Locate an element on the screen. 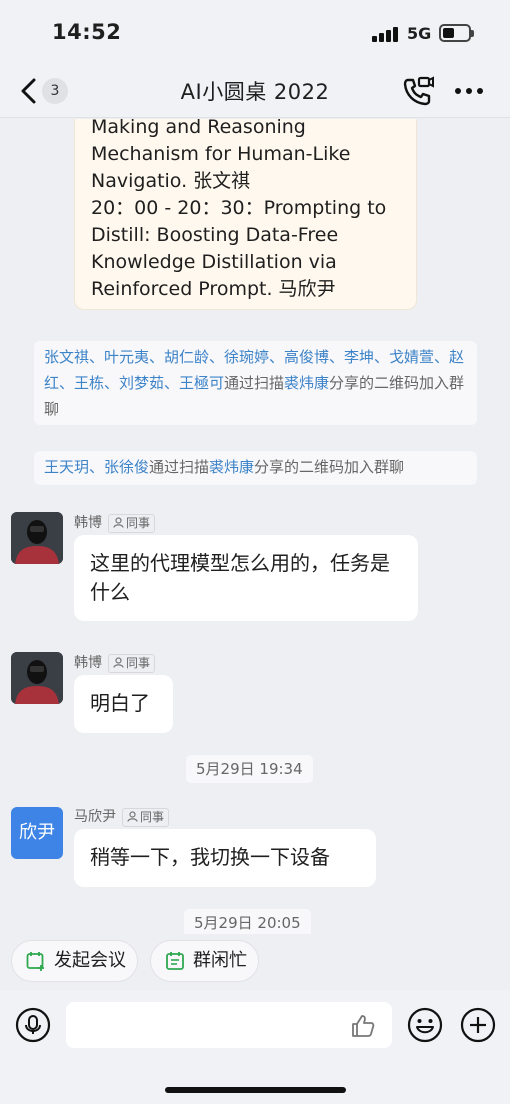  home-indicator is located at coordinates (255, 1090).